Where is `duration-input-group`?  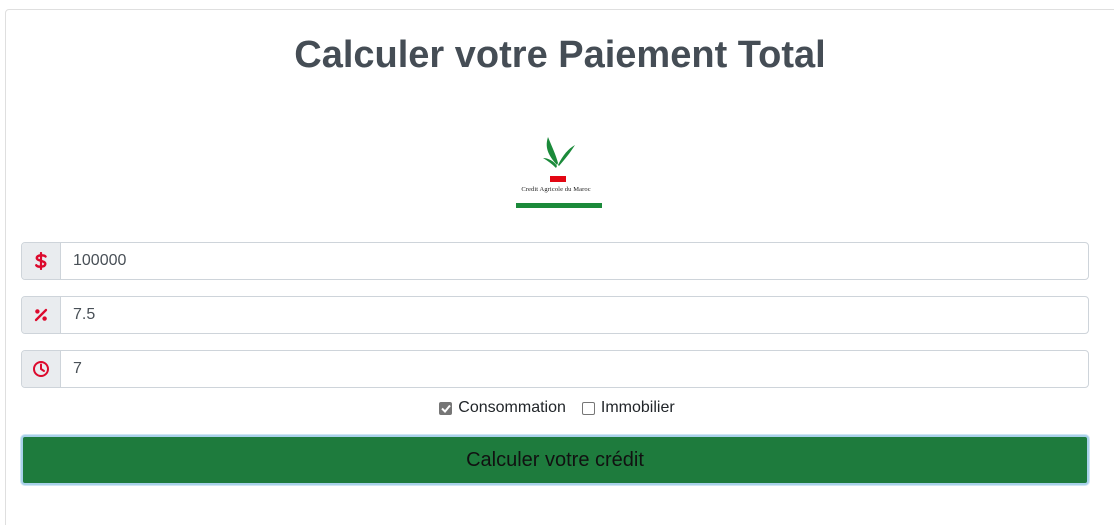 duration-input-group is located at coordinates (555, 369).